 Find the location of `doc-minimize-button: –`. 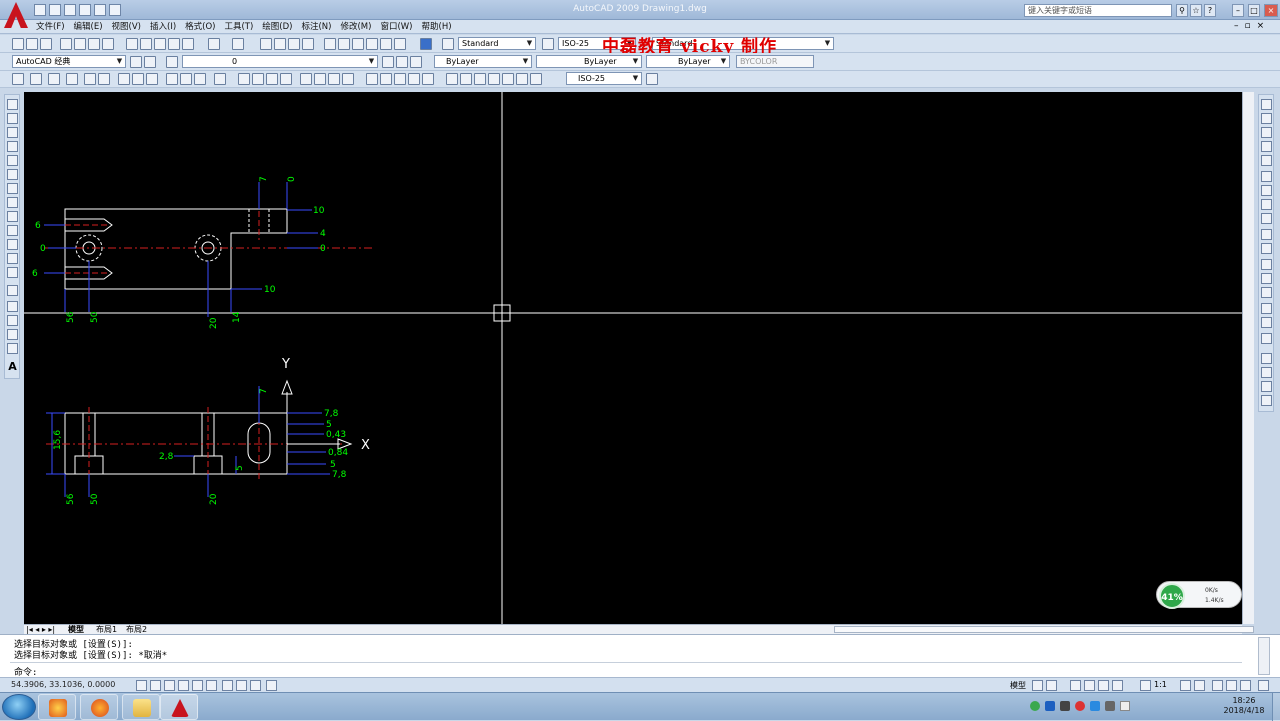

doc-minimize-button: – is located at coordinates (1236, 26).